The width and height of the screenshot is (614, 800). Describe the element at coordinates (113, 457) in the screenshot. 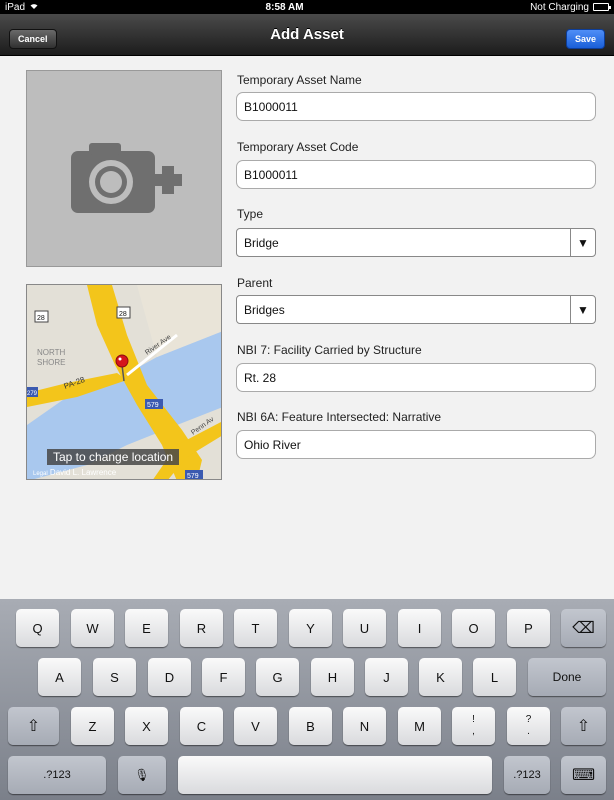

I see `map-caption: Tap to change location` at that location.